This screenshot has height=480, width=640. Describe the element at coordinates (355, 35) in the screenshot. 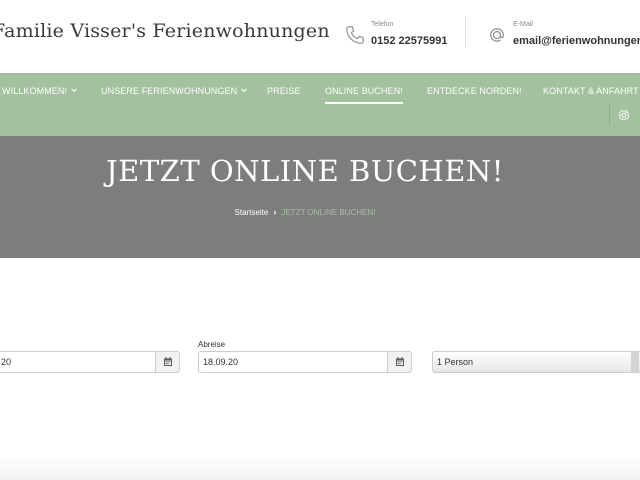

I see `phone-icon` at that location.